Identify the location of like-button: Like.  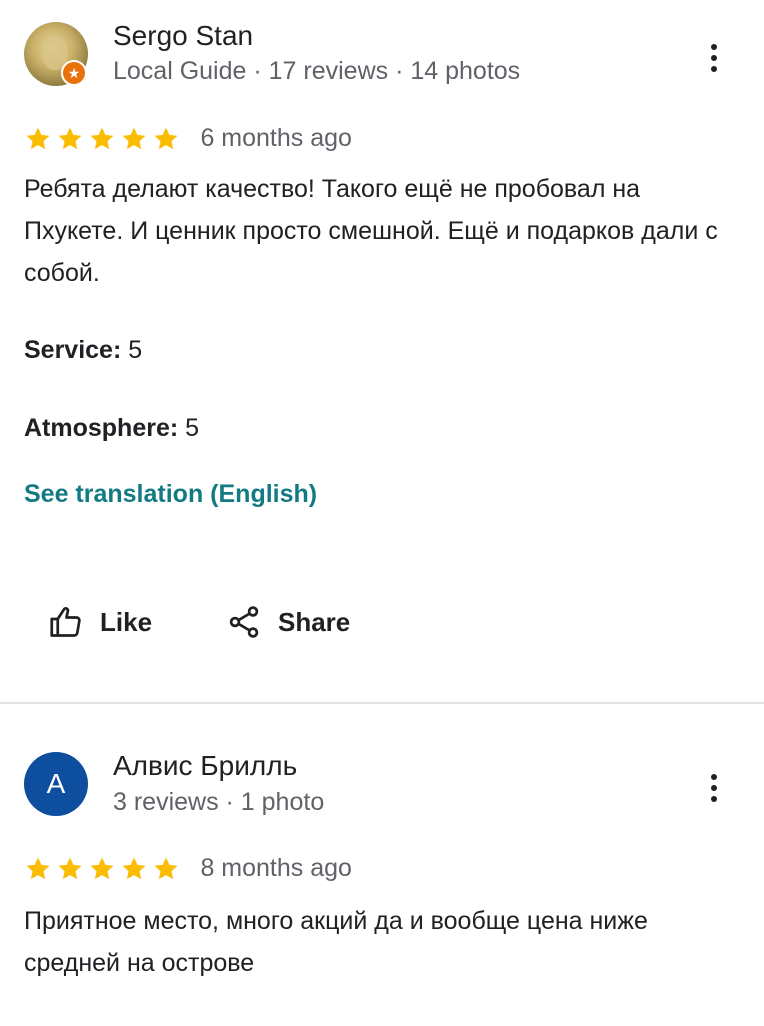
(100, 622).